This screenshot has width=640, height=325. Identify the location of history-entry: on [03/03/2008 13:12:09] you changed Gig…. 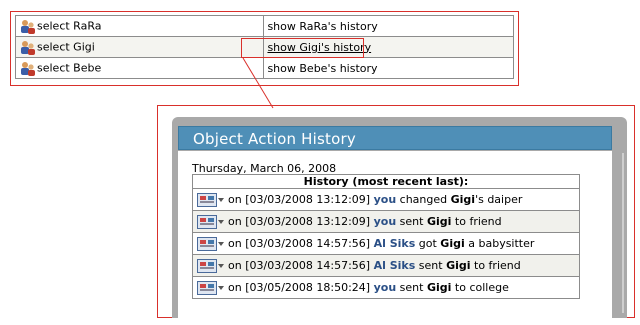
(386, 199).